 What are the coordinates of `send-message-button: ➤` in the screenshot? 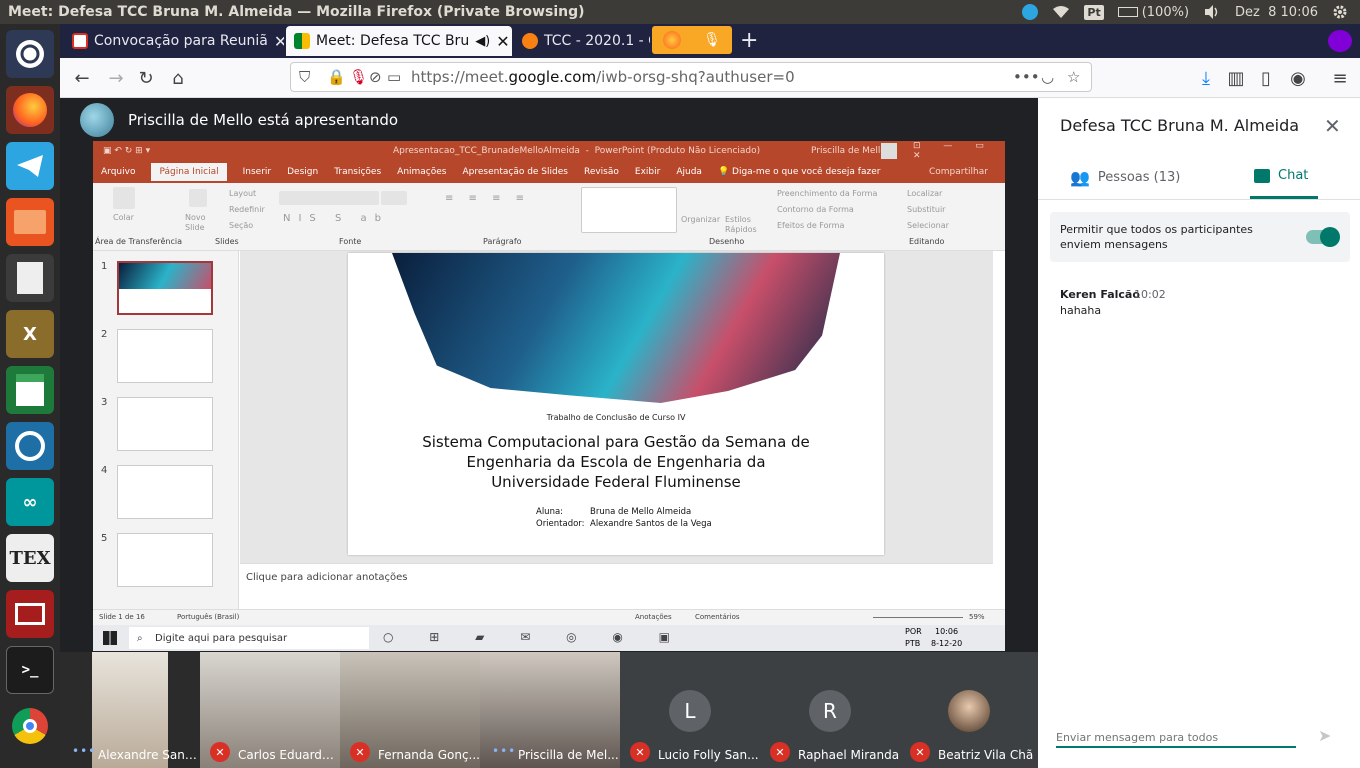 It's located at (1324, 735).